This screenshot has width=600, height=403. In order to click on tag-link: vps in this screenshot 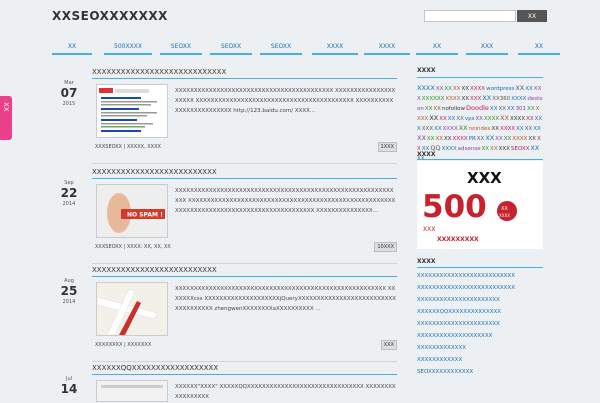, I will do `click(470, 119)`.